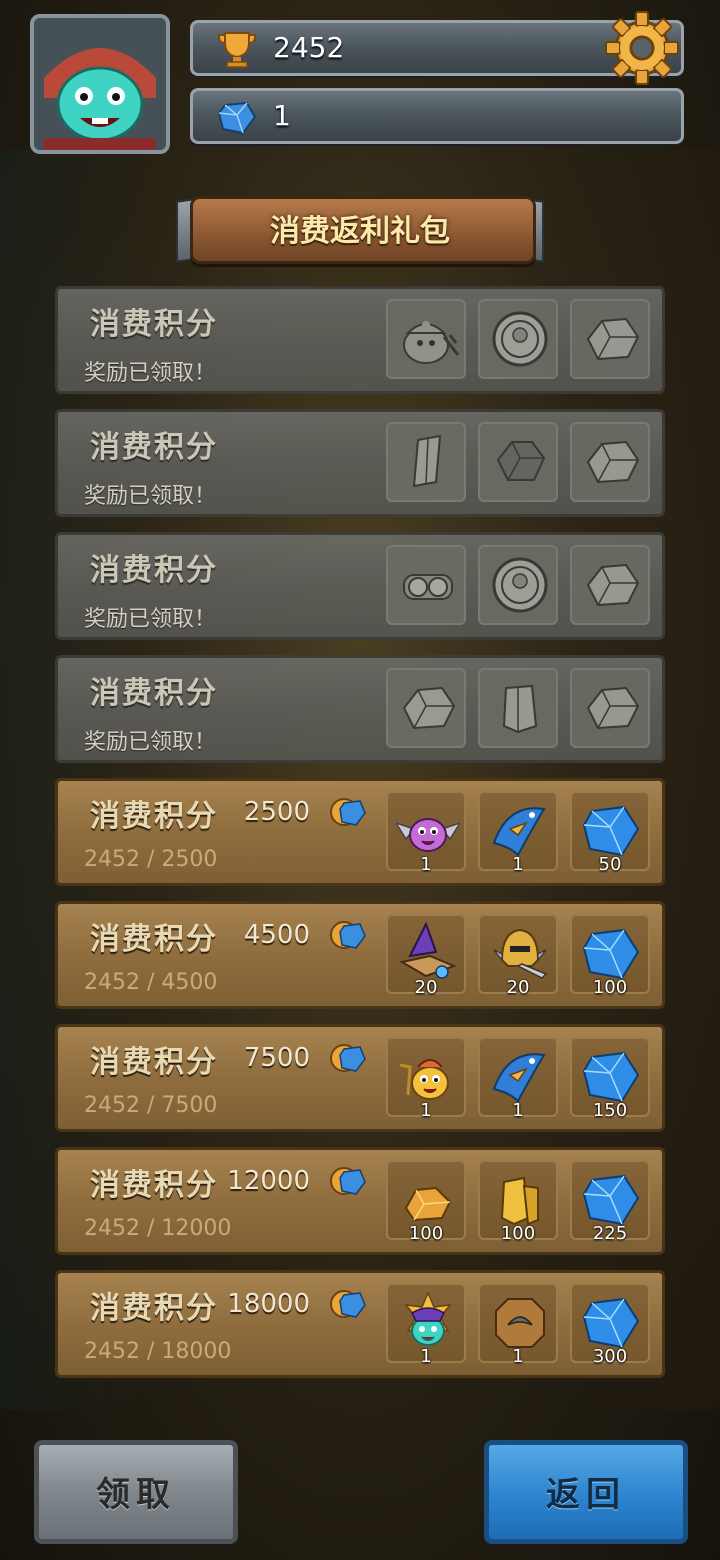 This screenshot has width=720, height=1560. Describe the element at coordinates (151, 982) in the screenshot. I see `tier-progress: 2452 / 4500` at that location.